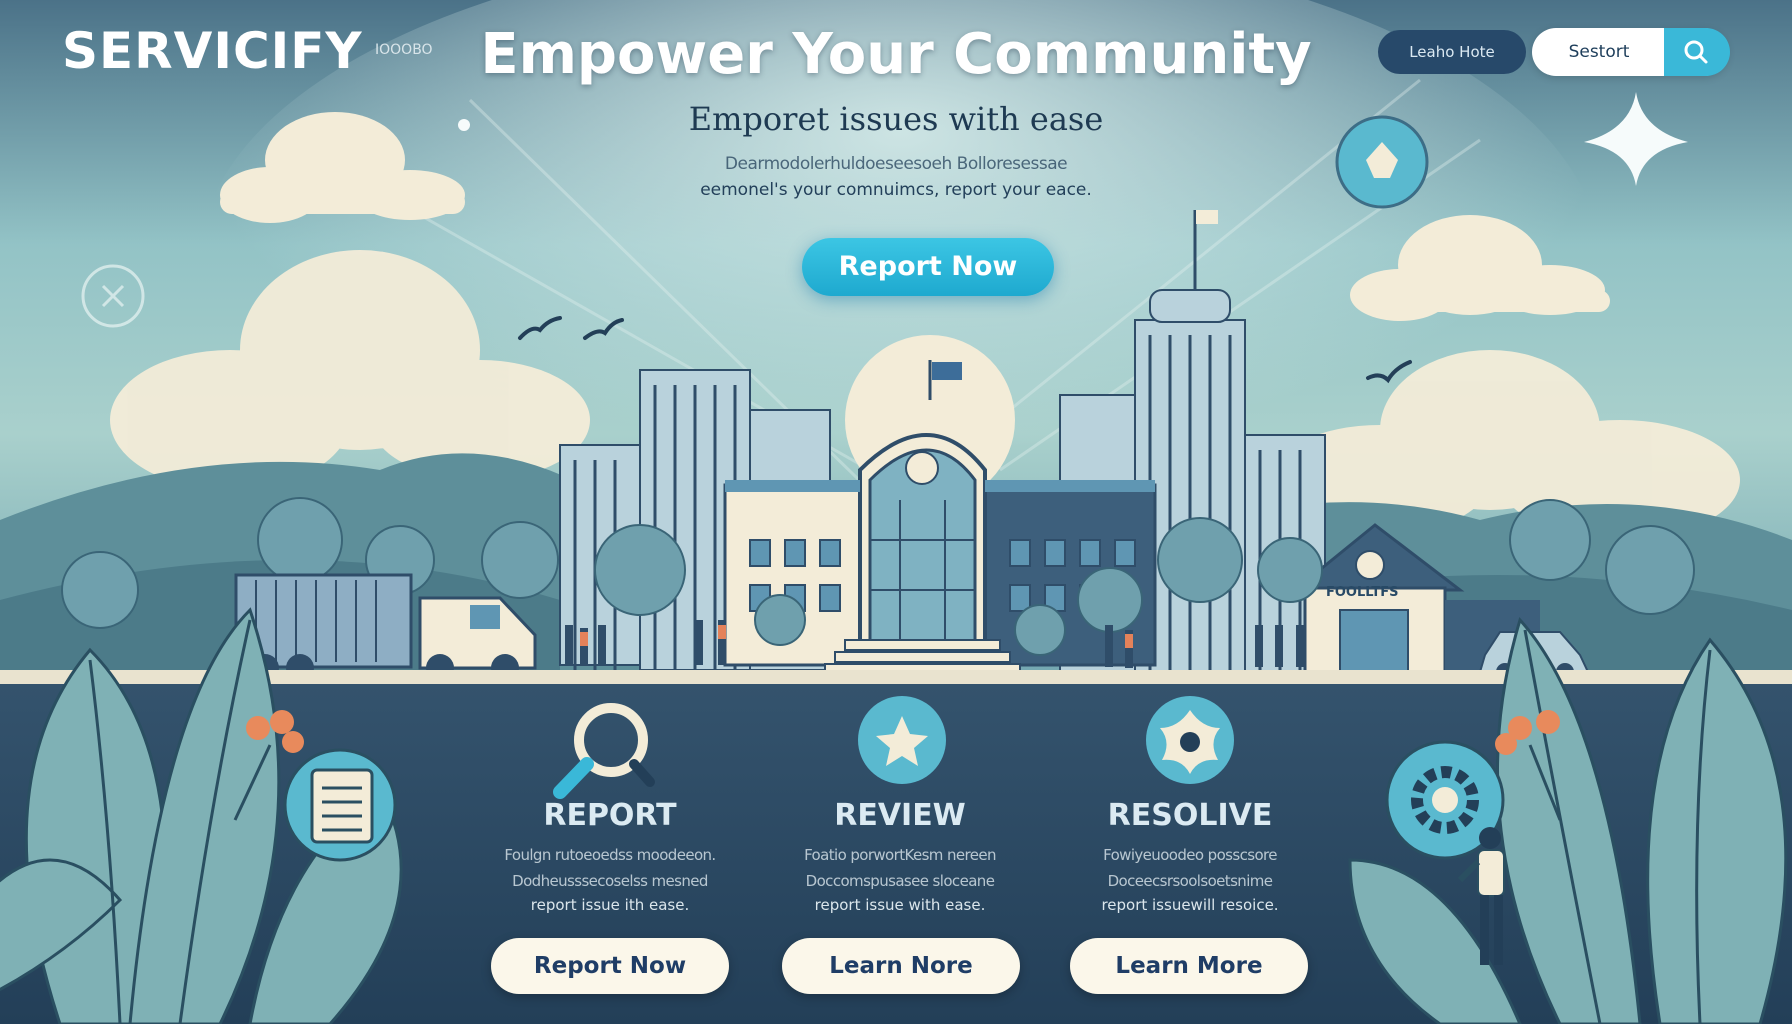  I want to click on step-desc-report-3: report issue ith ease., so click(610, 905).